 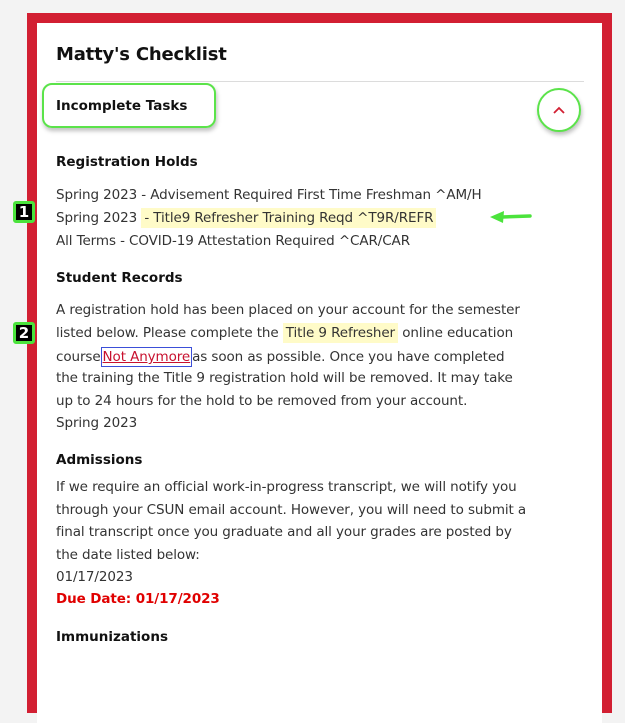 What do you see at coordinates (320, 81) in the screenshot?
I see `divider` at bounding box center [320, 81].